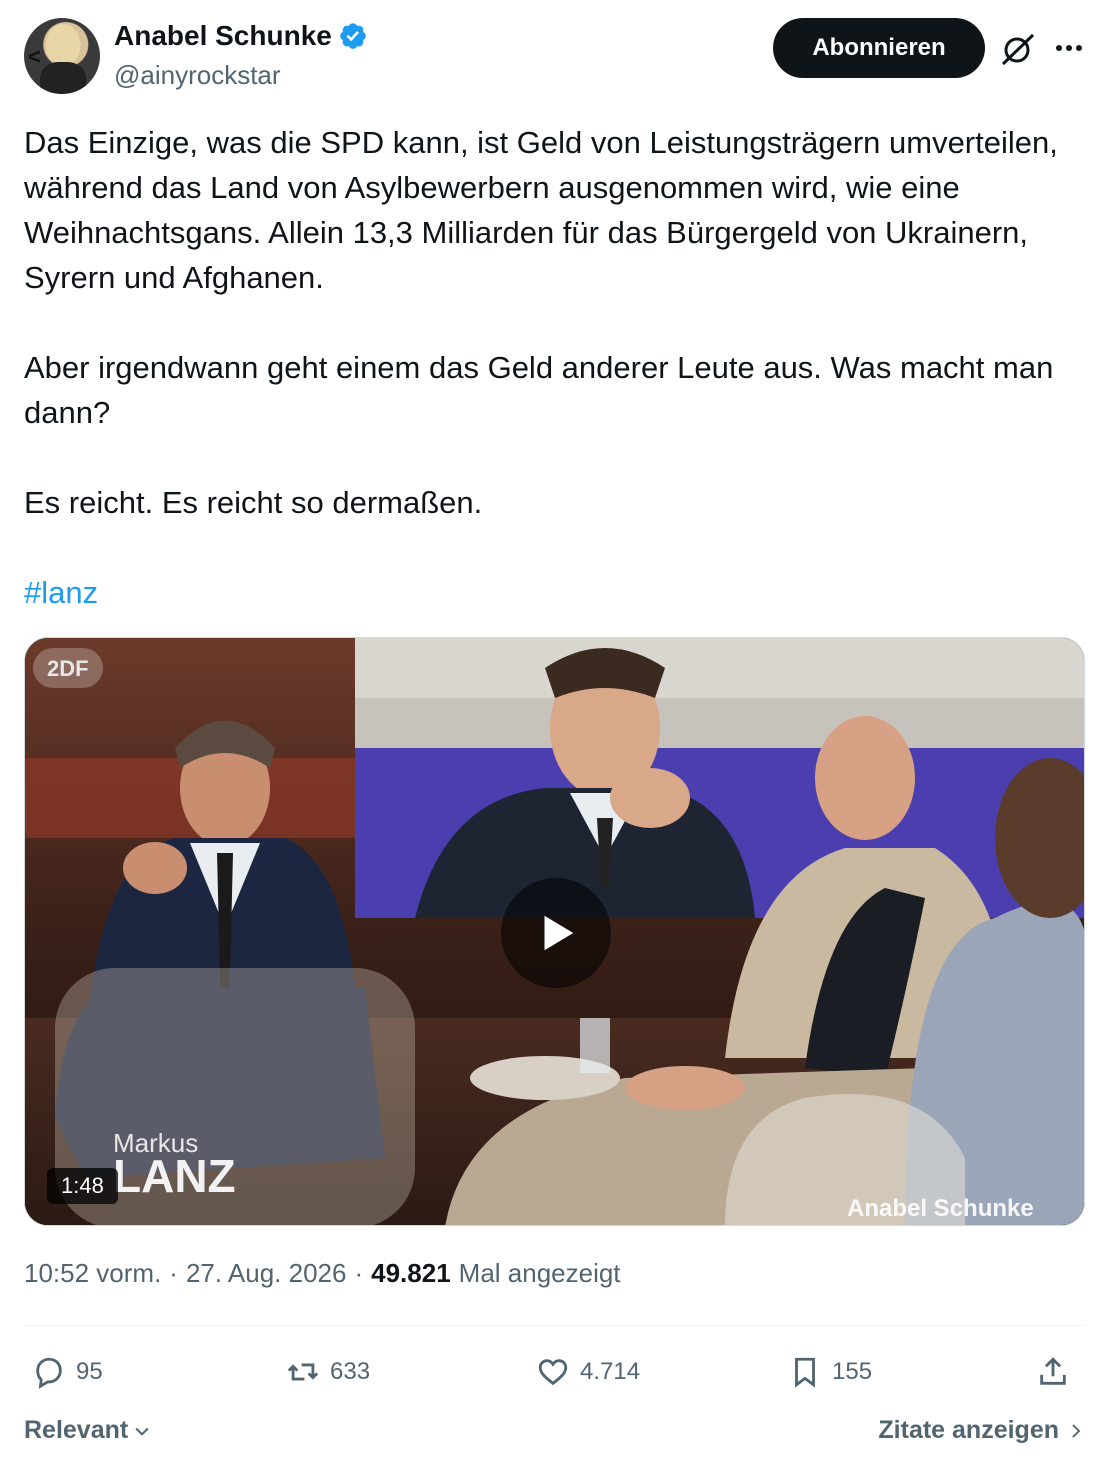  Describe the element at coordinates (82, 1186) in the screenshot. I see `video-duration: 1:48` at that location.